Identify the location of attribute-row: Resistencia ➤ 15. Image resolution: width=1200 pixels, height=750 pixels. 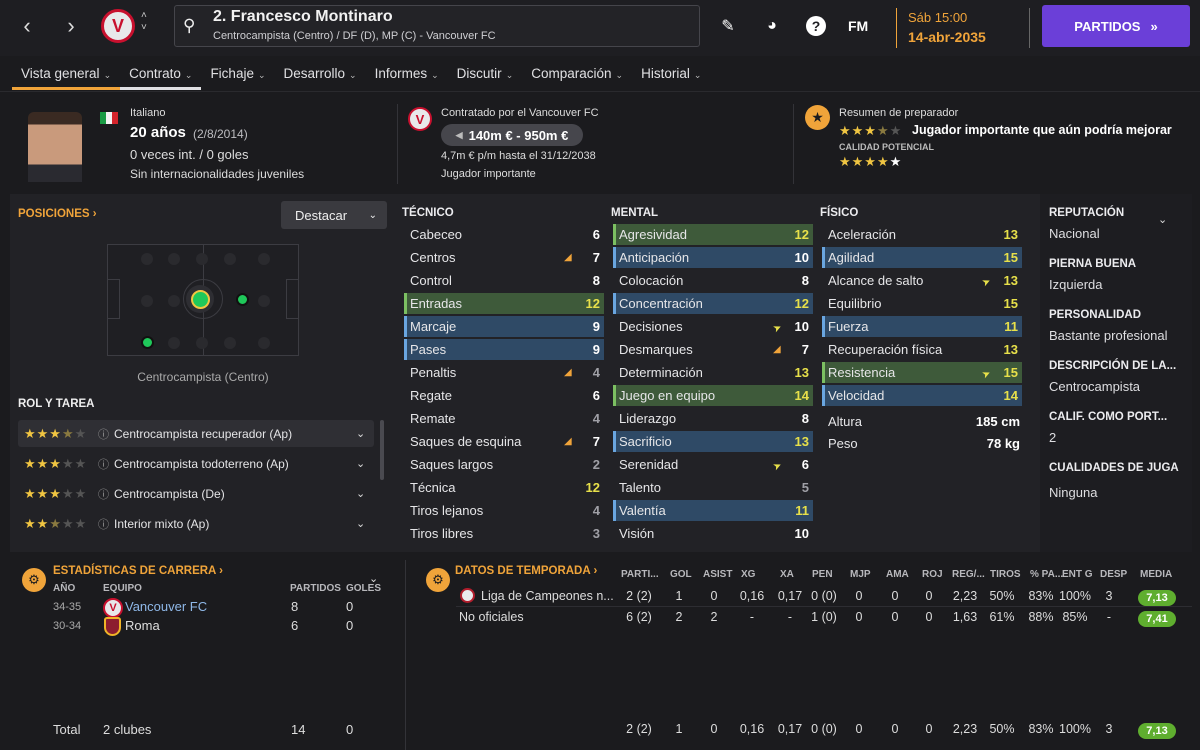
(922, 372).